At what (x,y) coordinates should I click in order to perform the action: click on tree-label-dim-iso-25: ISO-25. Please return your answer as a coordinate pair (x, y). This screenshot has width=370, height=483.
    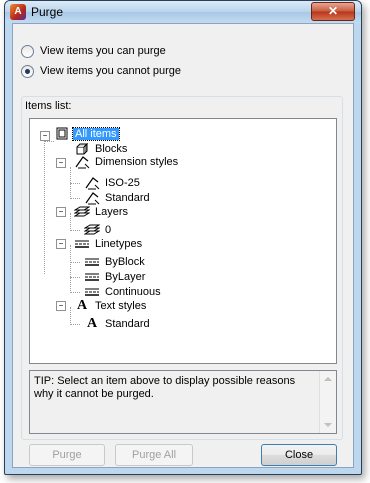
    Looking at the image, I should click on (122, 183).